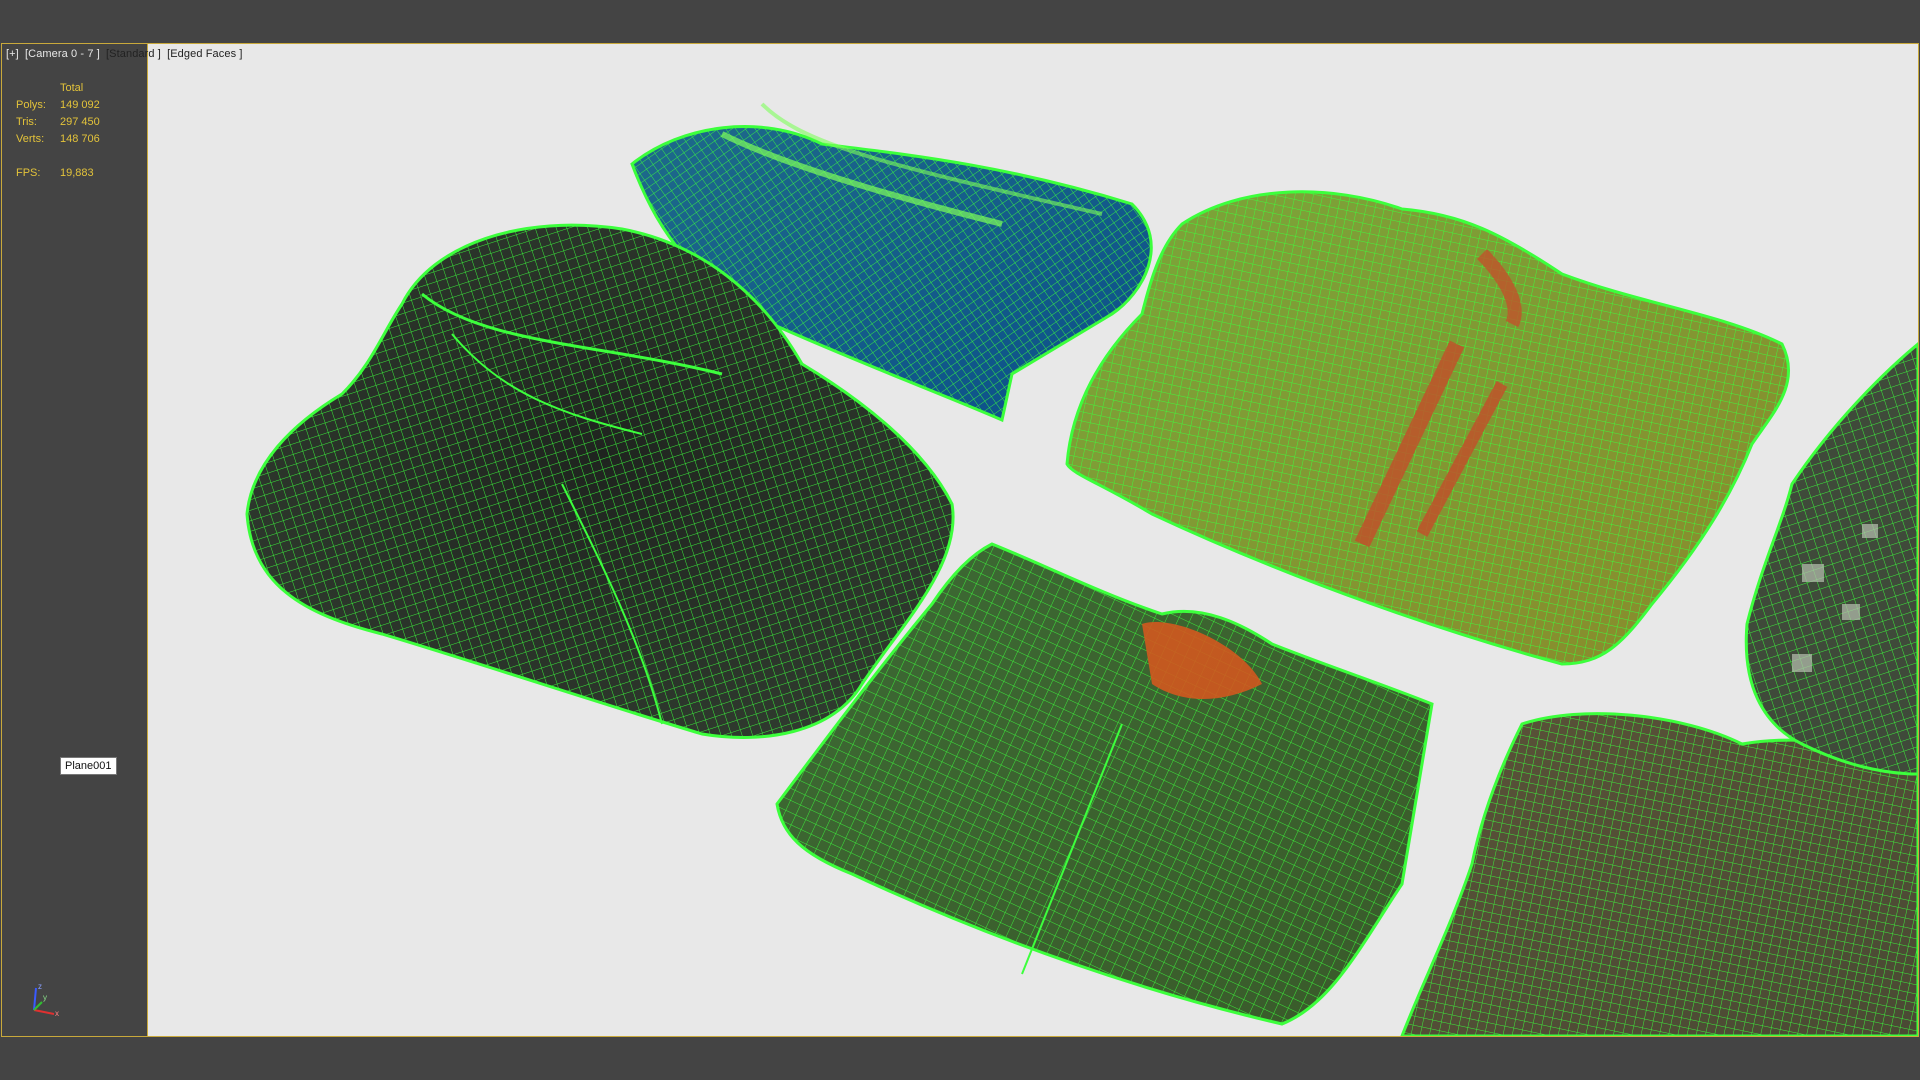 The image size is (1920, 1080). What do you see at coordinates (57, 1013) in the screenshot?
I see `axis-x-label: x` at bounding box center [57, 1013].